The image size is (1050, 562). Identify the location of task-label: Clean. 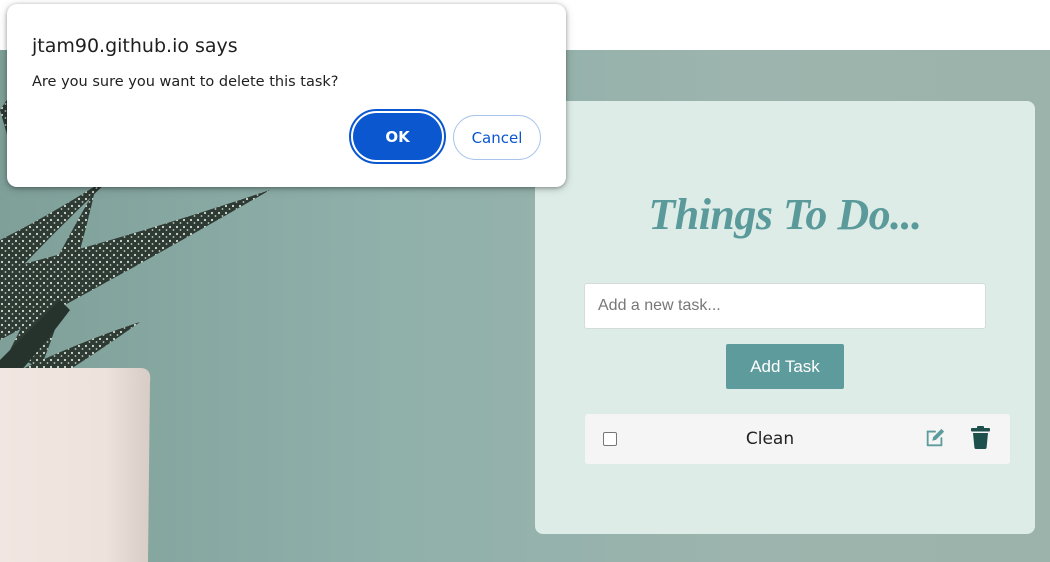
(770, 439).